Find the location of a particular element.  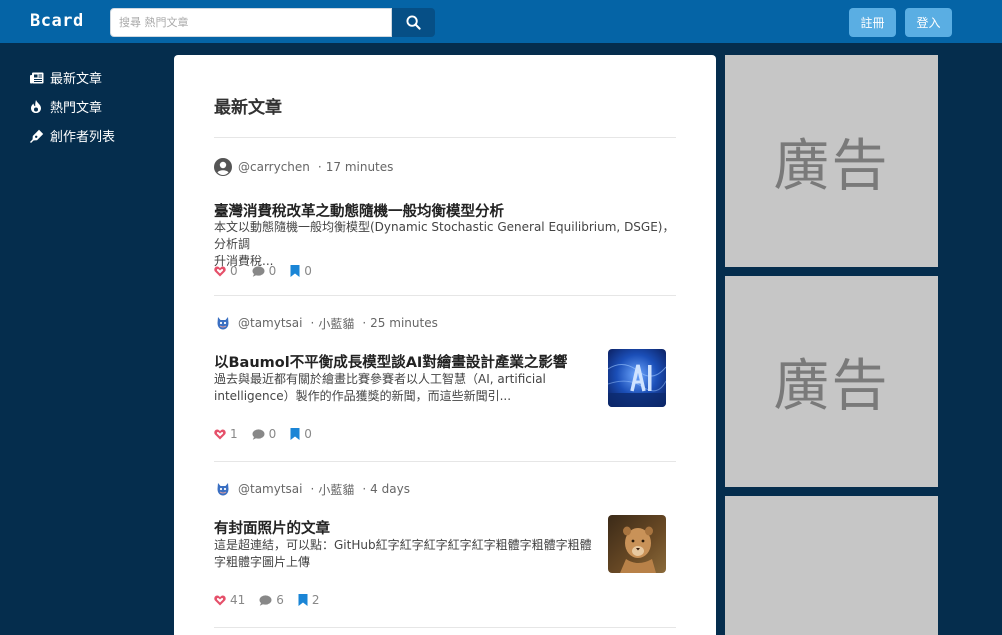

search-button is located at coordinates (413, 22).